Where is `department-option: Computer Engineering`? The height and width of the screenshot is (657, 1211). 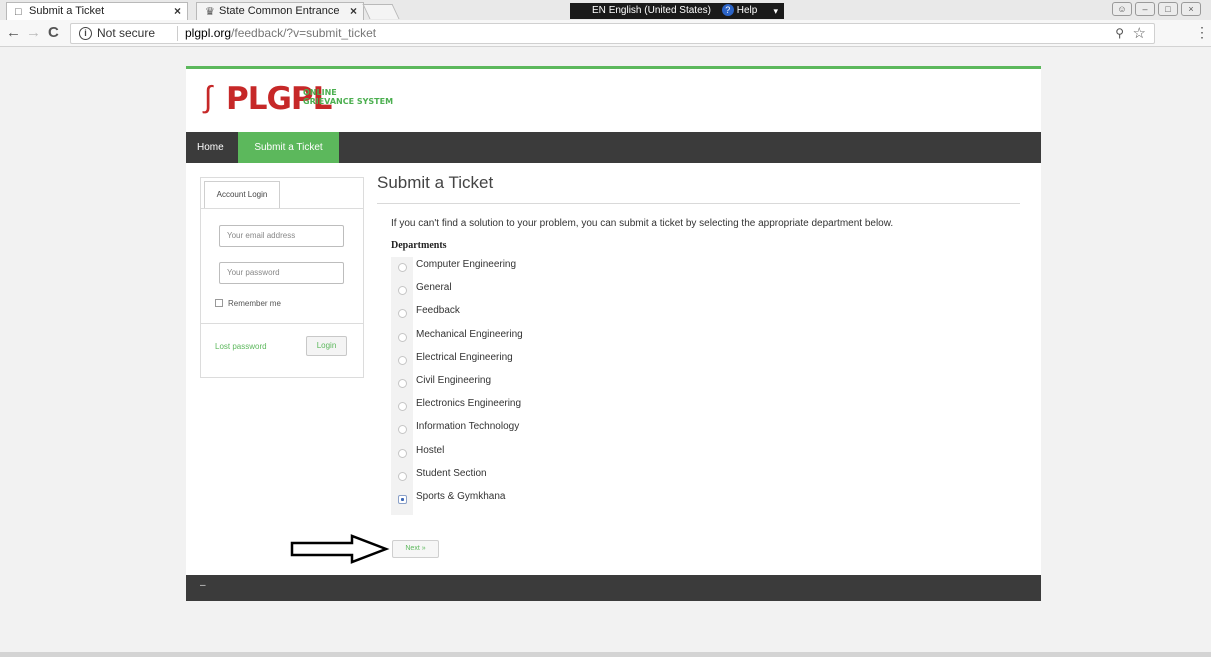 department-option: Computer Engineering is located at coordinates (491, 269).